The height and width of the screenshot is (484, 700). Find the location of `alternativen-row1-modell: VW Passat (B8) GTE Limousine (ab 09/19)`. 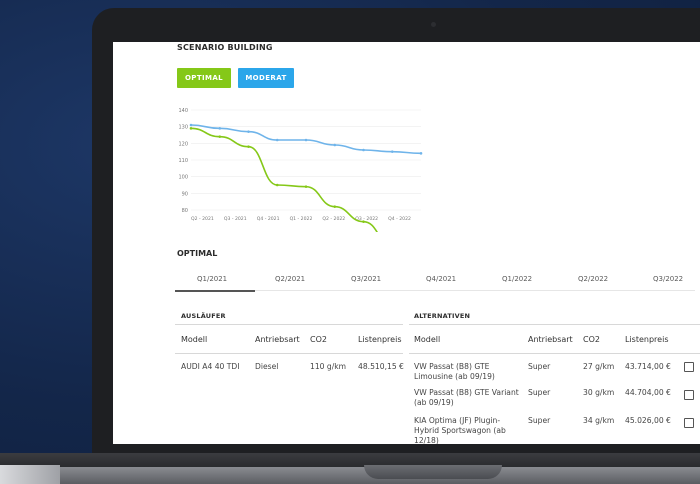

alternativen-row1-modell: VW Passat (B8) GTE Limousine (ab 09/19) is located at coordinates (454, 371).